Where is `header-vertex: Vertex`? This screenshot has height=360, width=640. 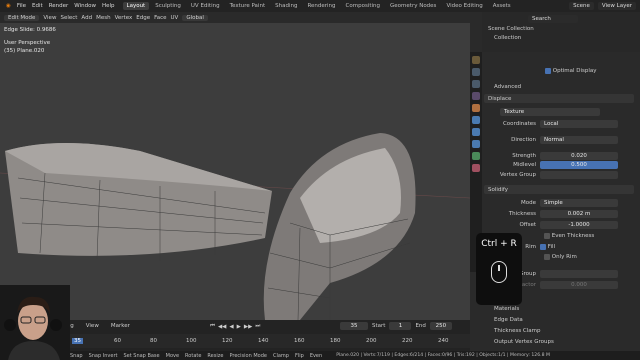 header-vertex: Vertex is located at coordinates (124, 18).